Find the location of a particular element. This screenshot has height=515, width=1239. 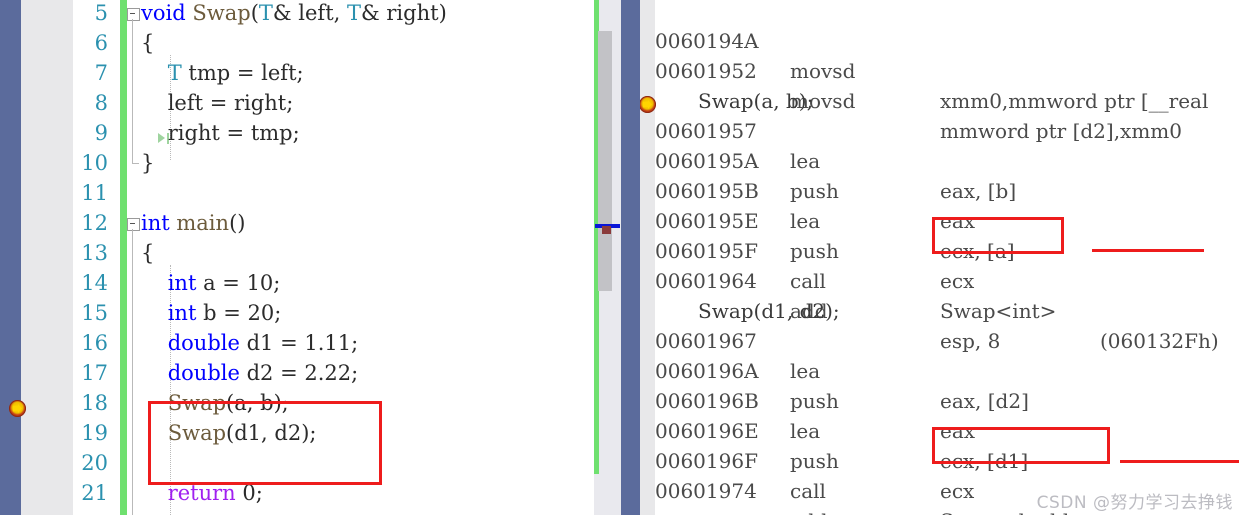

line-number: 19 is located at coordinates (94, 433).